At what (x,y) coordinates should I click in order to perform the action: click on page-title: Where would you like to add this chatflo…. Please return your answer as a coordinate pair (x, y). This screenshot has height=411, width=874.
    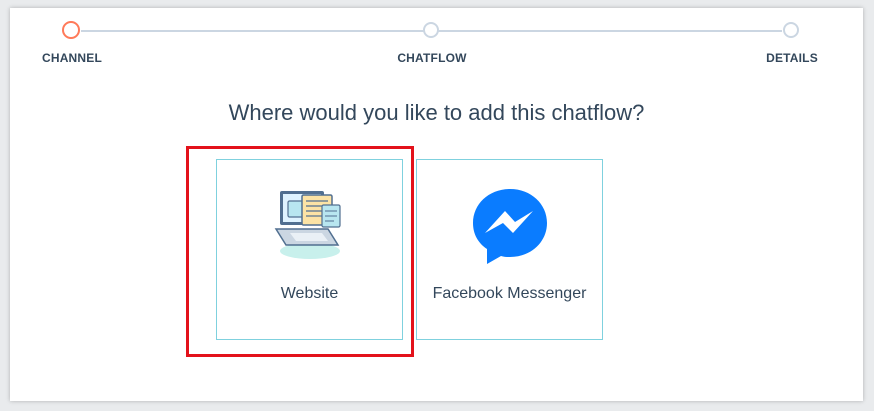
    Looking at the image, I should click on (436, 112).